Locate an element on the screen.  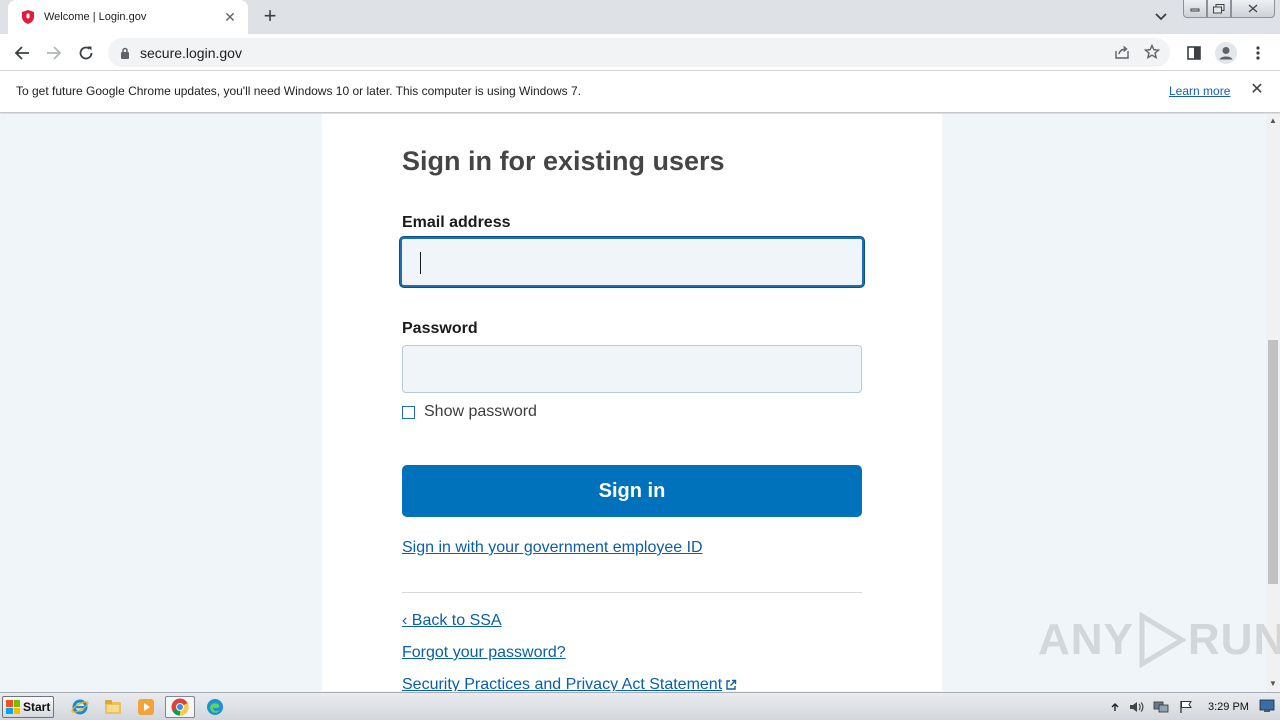
side-panel-icon is located at coordinates (1194, 53).